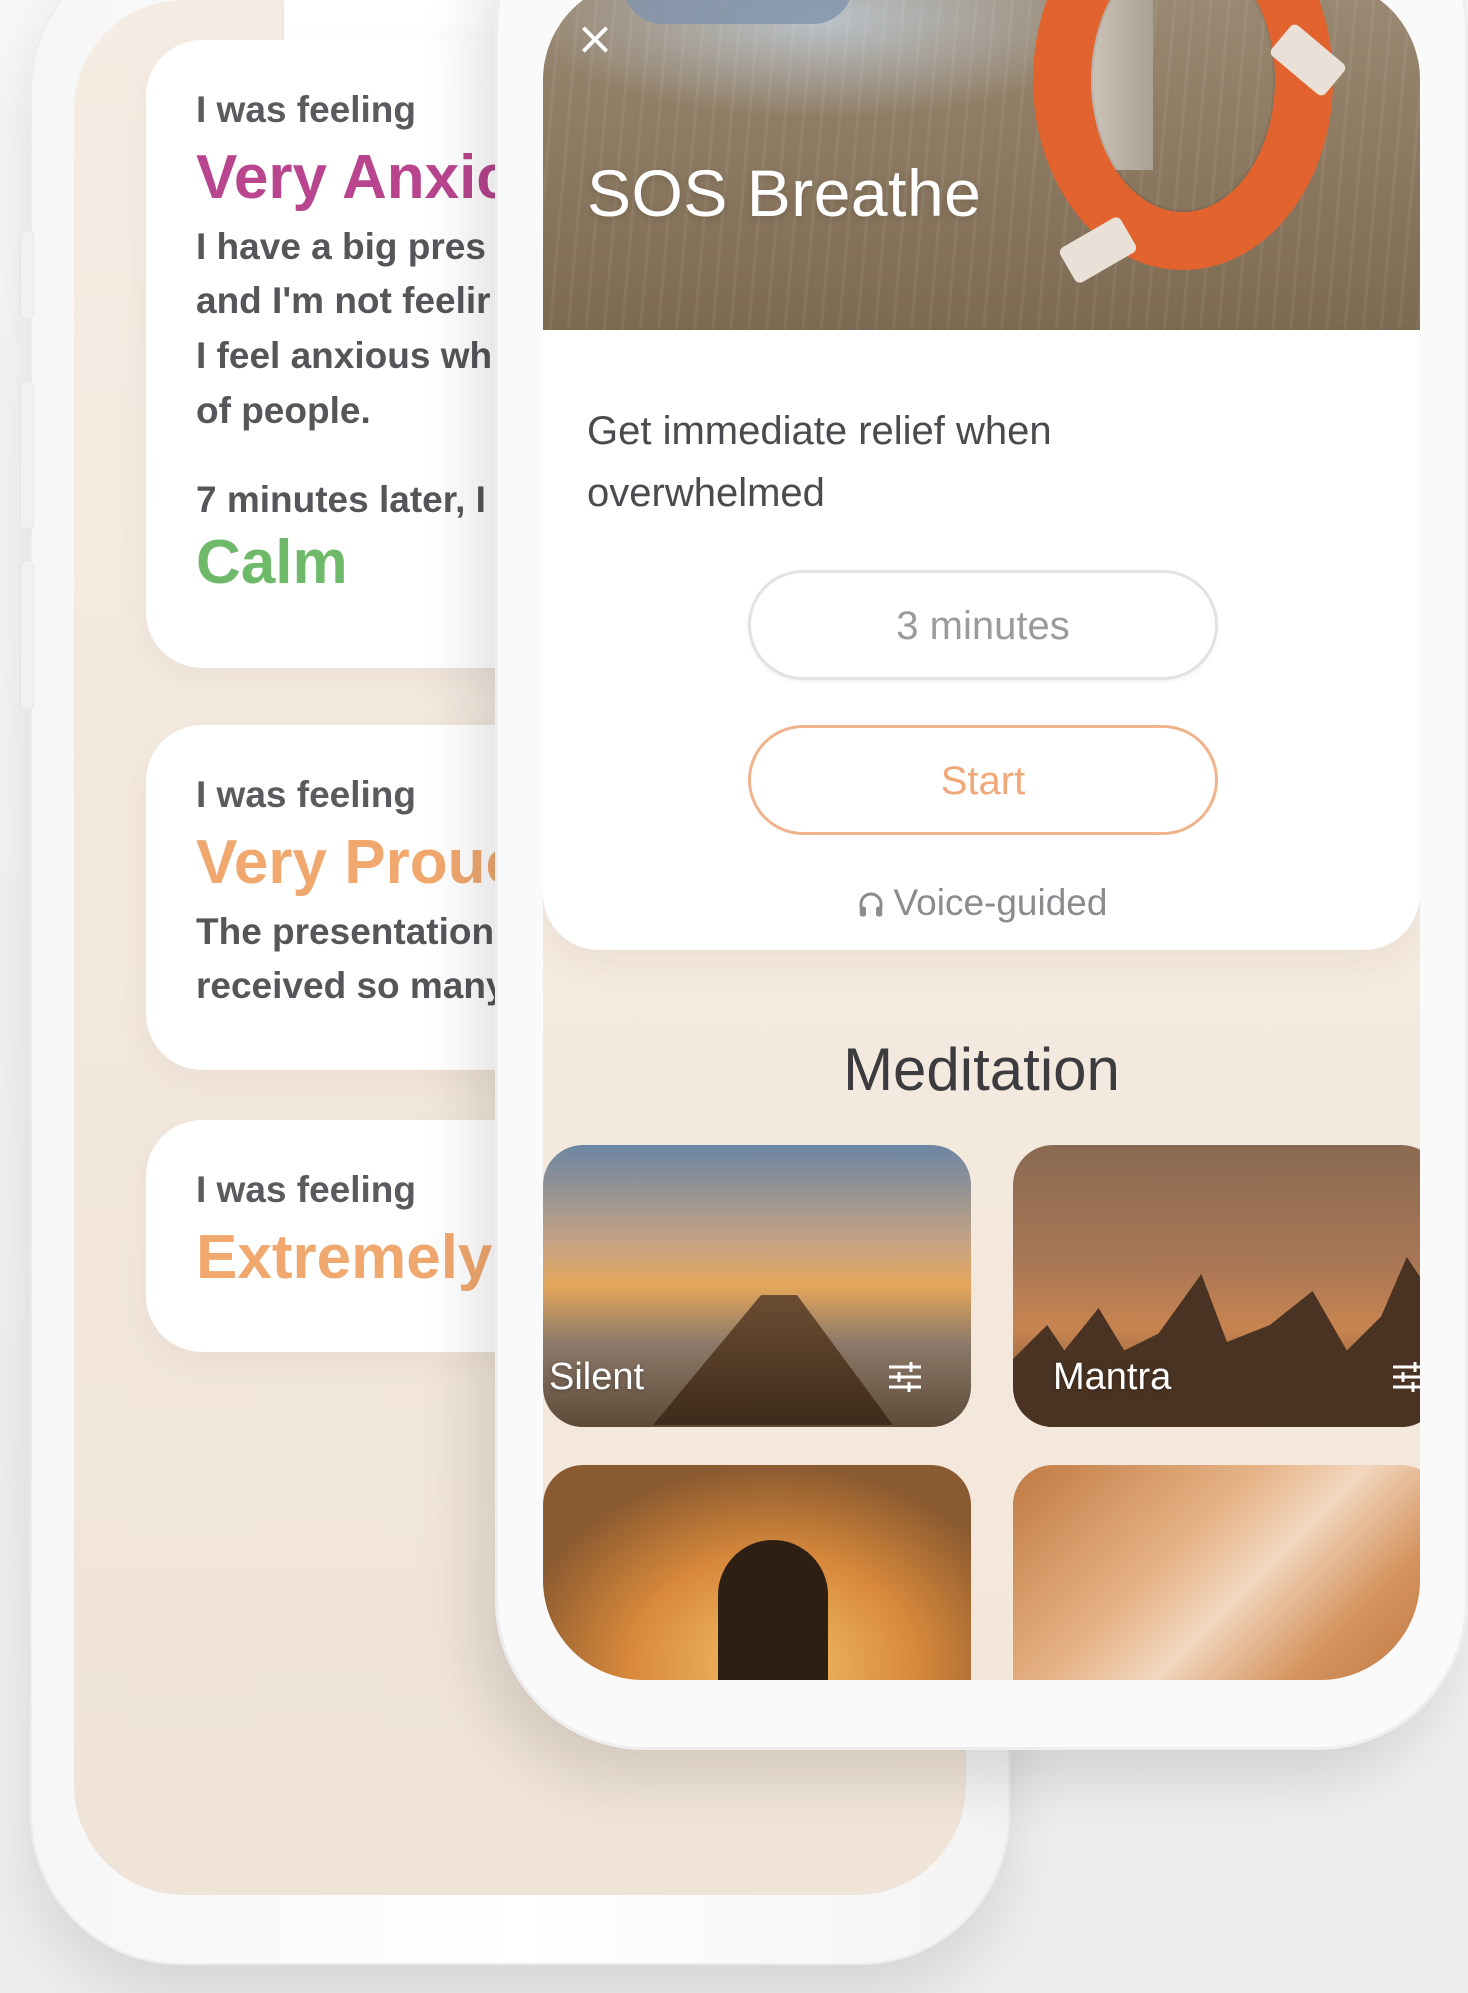  I want to click on start-button: Start, so click(983, 780).